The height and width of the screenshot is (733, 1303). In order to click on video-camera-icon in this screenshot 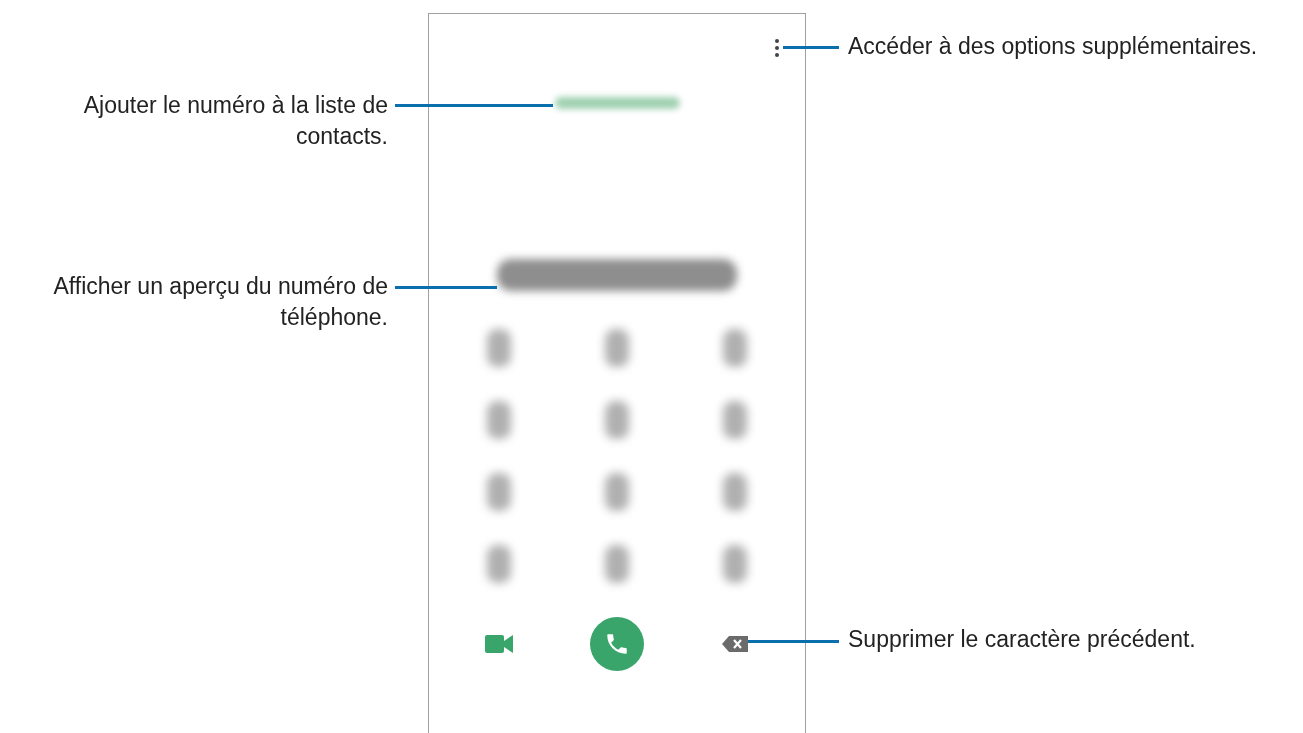, I will do `click(499, 644)`.